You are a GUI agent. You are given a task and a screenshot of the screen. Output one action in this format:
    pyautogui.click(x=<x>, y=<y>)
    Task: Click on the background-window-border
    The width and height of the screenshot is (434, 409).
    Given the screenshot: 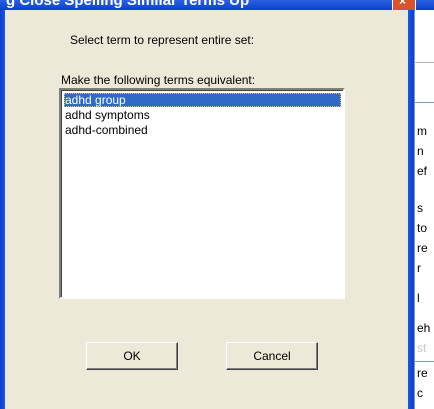 What is the action you would take?
    pyautogui.click(x=414, y=209)
    